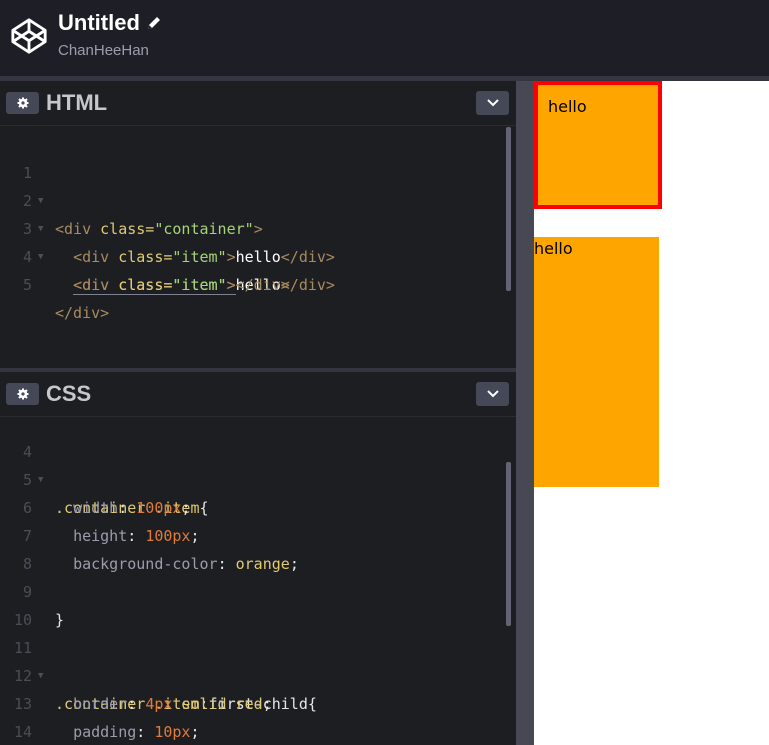 The image size is (769, 745). I want to click on css-token: padding, so click(105, 732).